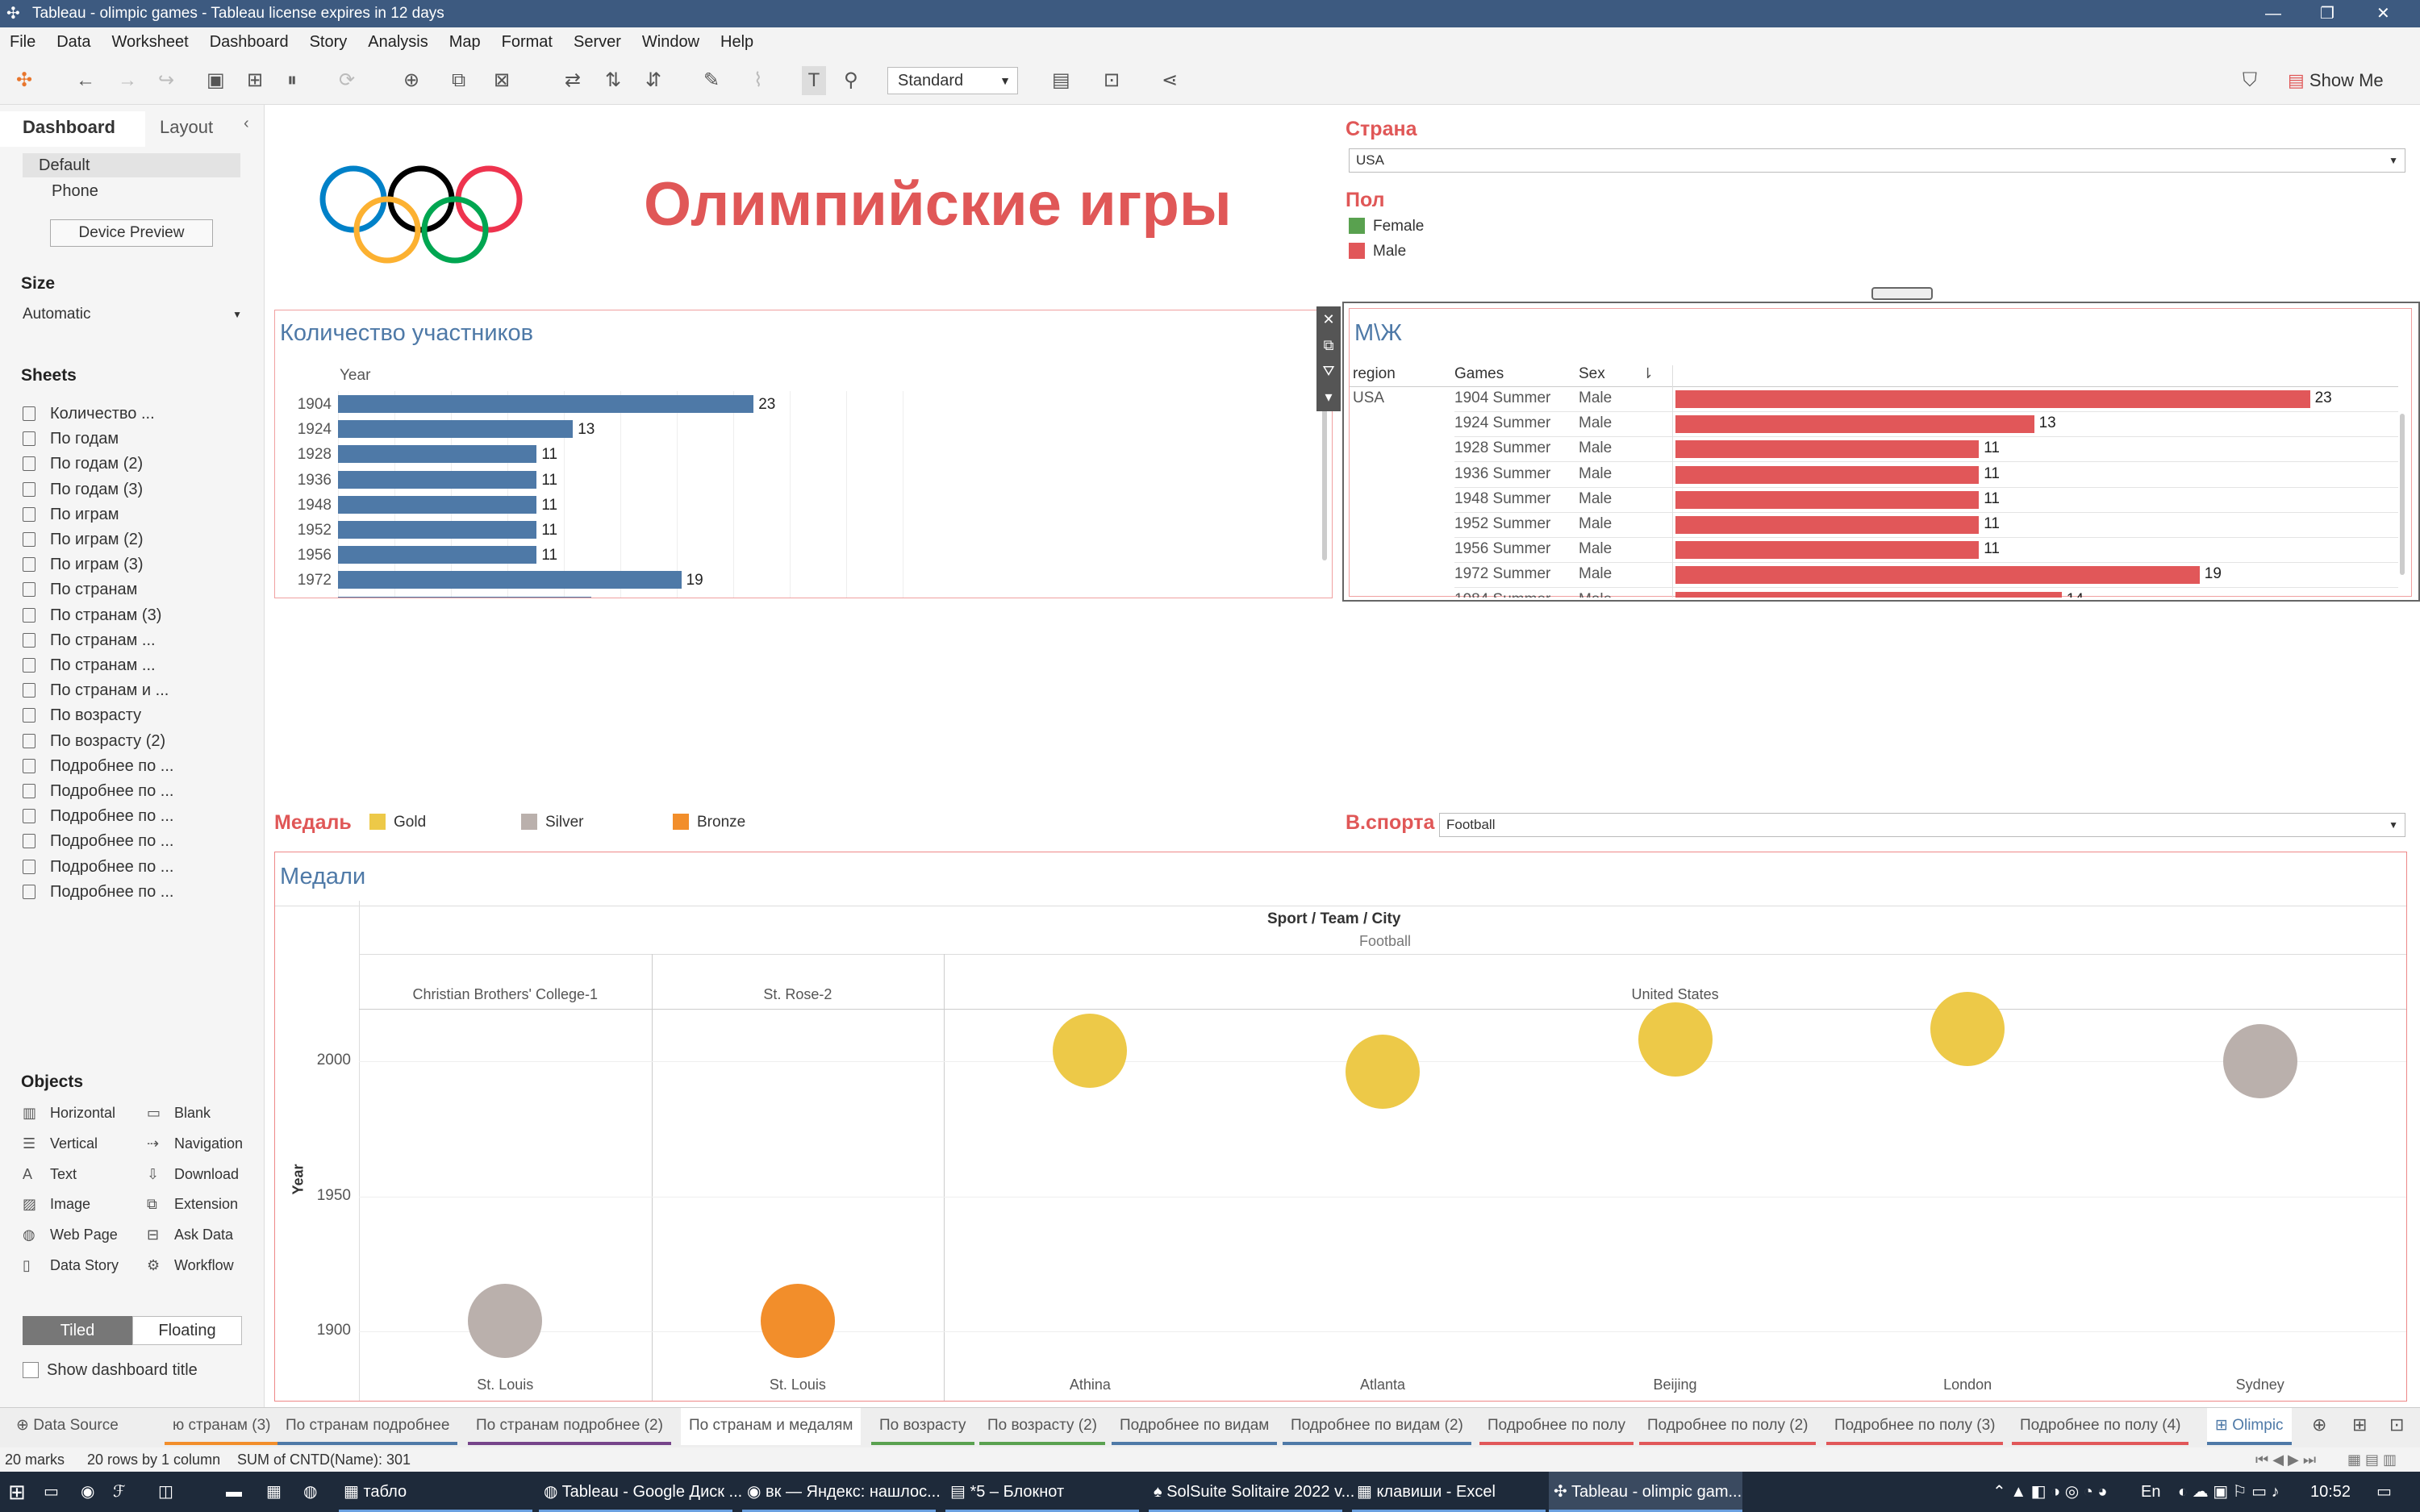 The height and width of the screenshot is (1512, 2420). I want to click on floating-button: Floating, so click(187, 1330).